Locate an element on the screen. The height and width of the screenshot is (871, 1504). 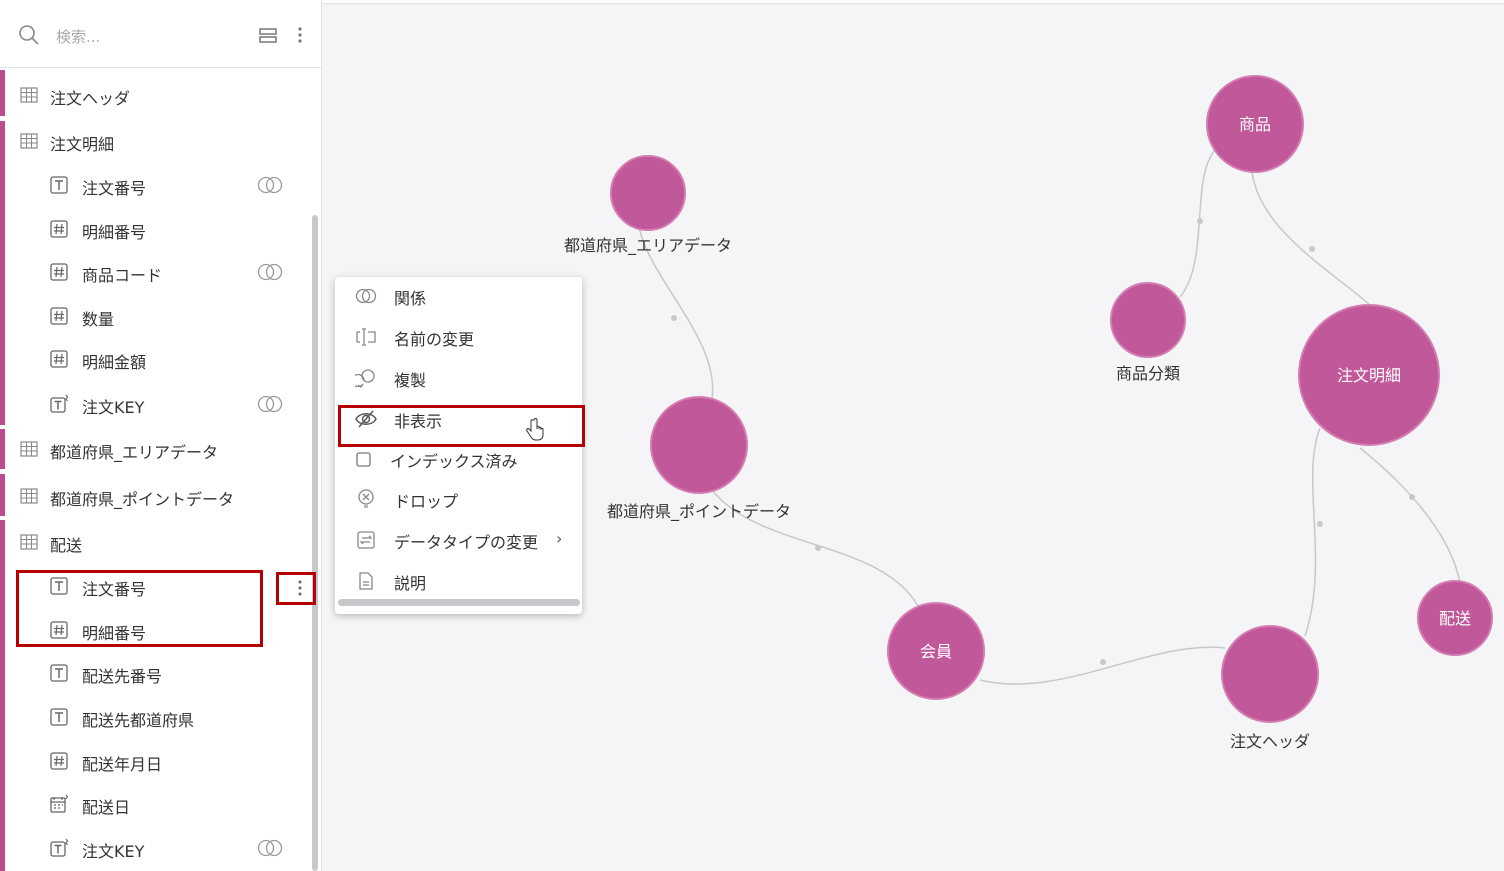
highlight-box-hide is located at coordinates (461, 426).